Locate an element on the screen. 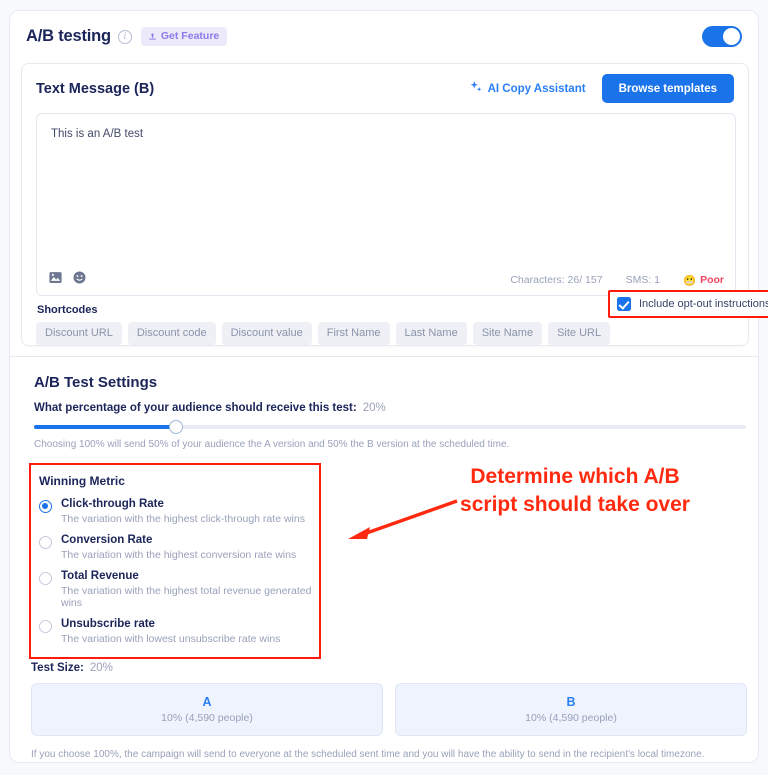 This screenshot has height=775, width=768. toggle-knob is located at coordinates (731, 36).